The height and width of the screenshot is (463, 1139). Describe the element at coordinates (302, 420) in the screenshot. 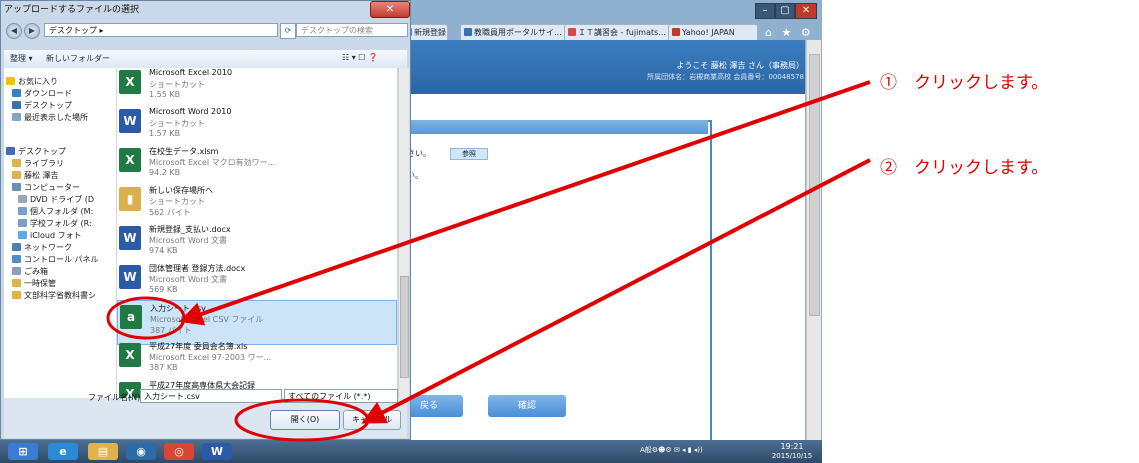

I see `highlight-open-ellipse` at that location.